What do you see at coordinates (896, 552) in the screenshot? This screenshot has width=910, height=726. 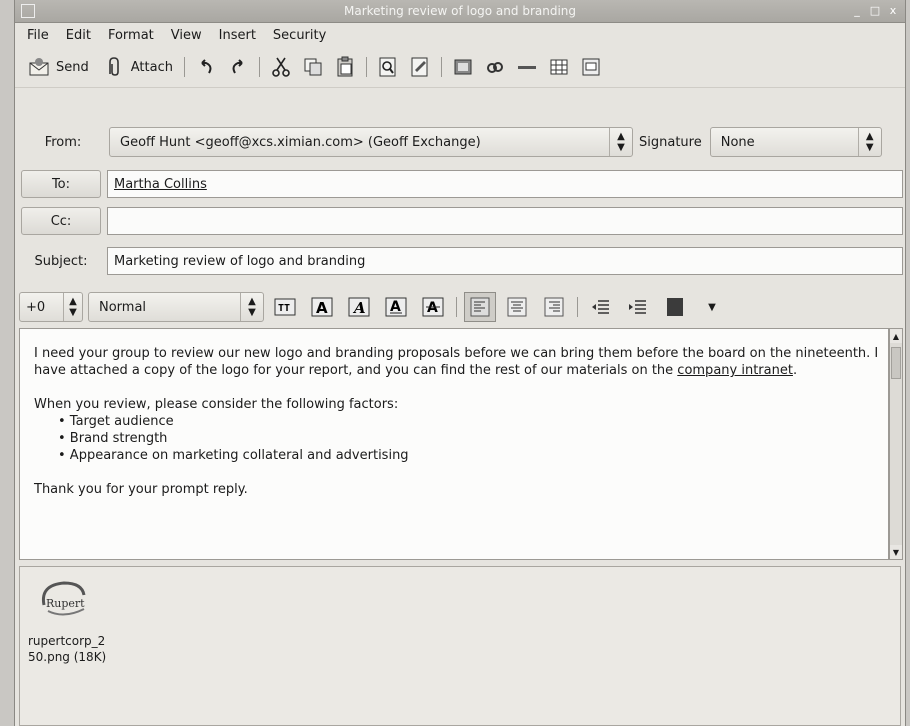 I see `scroll-down-arrow-icon: ▼` at bounding box center [896, 552].